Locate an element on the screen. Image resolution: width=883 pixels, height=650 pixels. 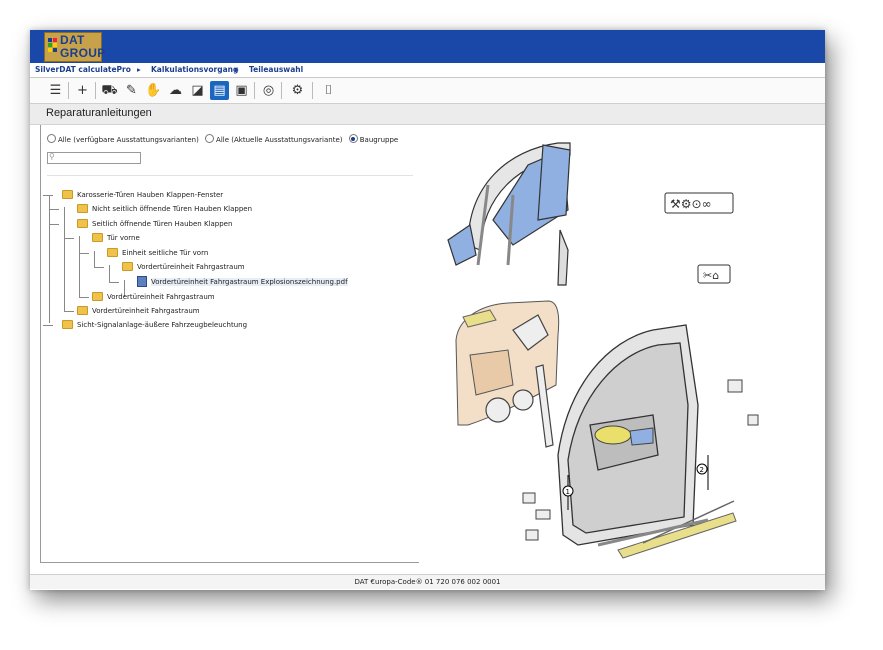
logo-line2: GROUP is located at coordinates (83, 52).